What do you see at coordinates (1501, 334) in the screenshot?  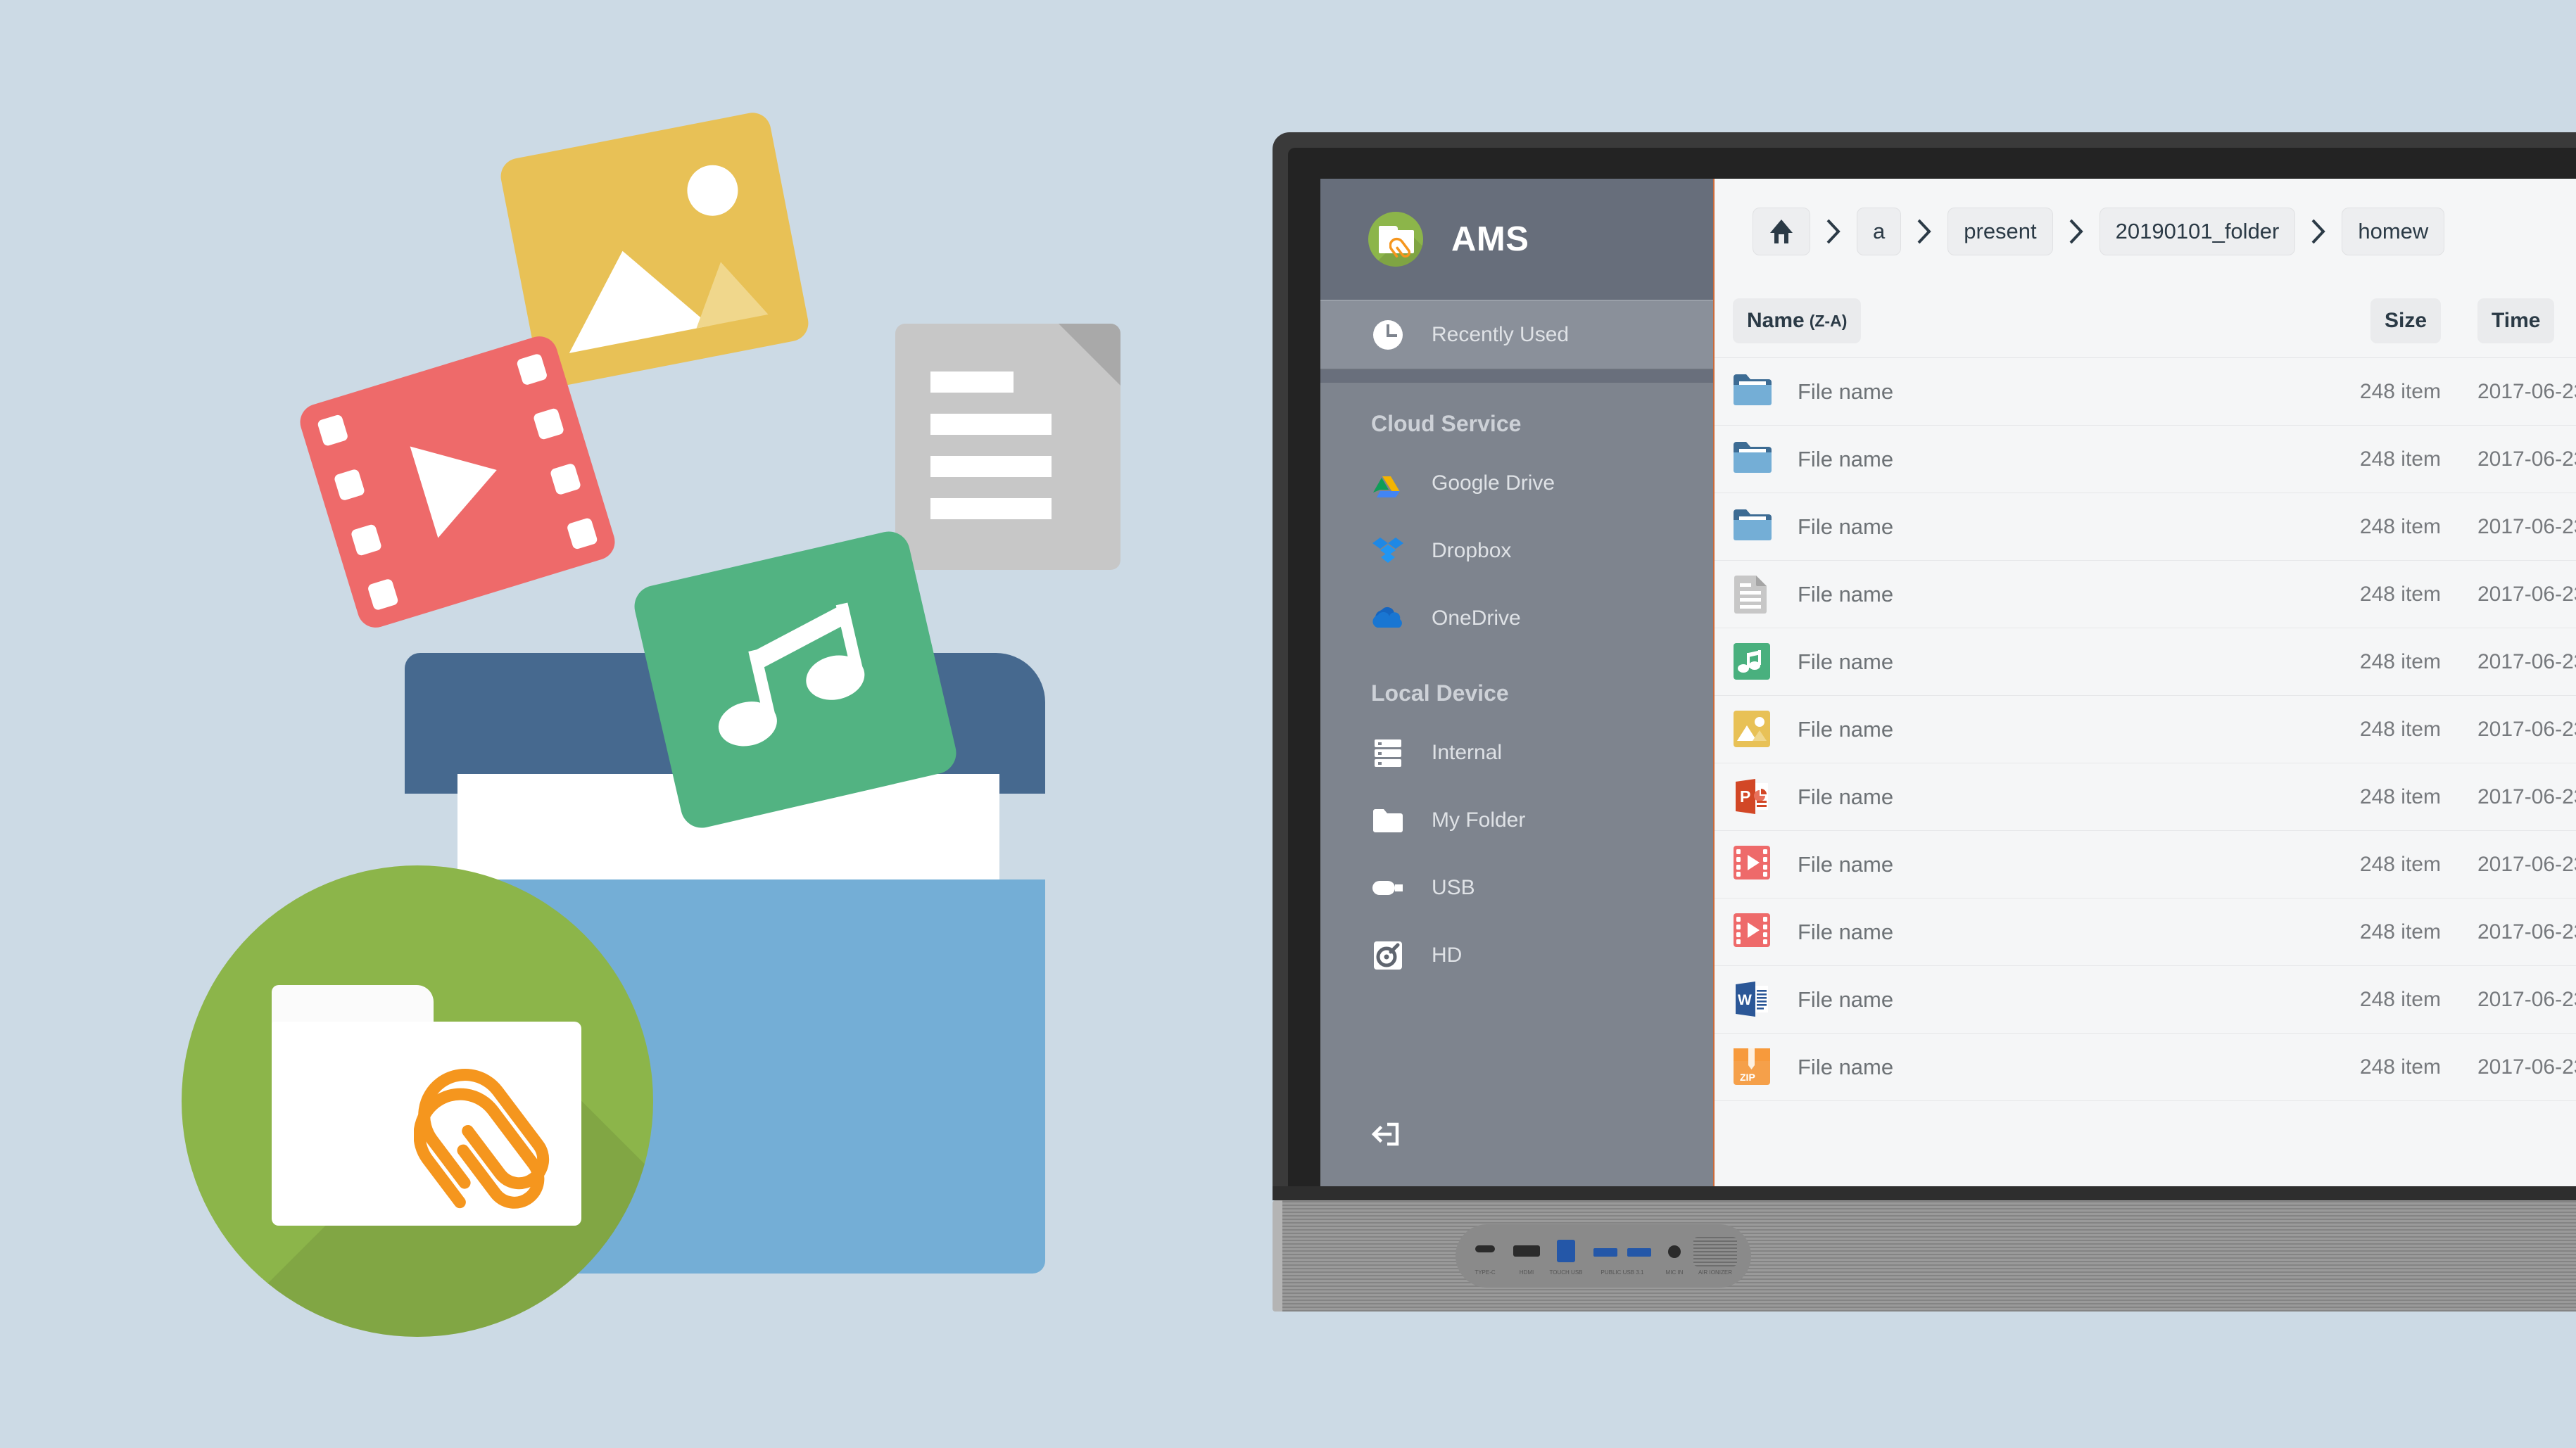 I see `sidebar-item-label: Recently Used` at bounding box center [1501, 334].